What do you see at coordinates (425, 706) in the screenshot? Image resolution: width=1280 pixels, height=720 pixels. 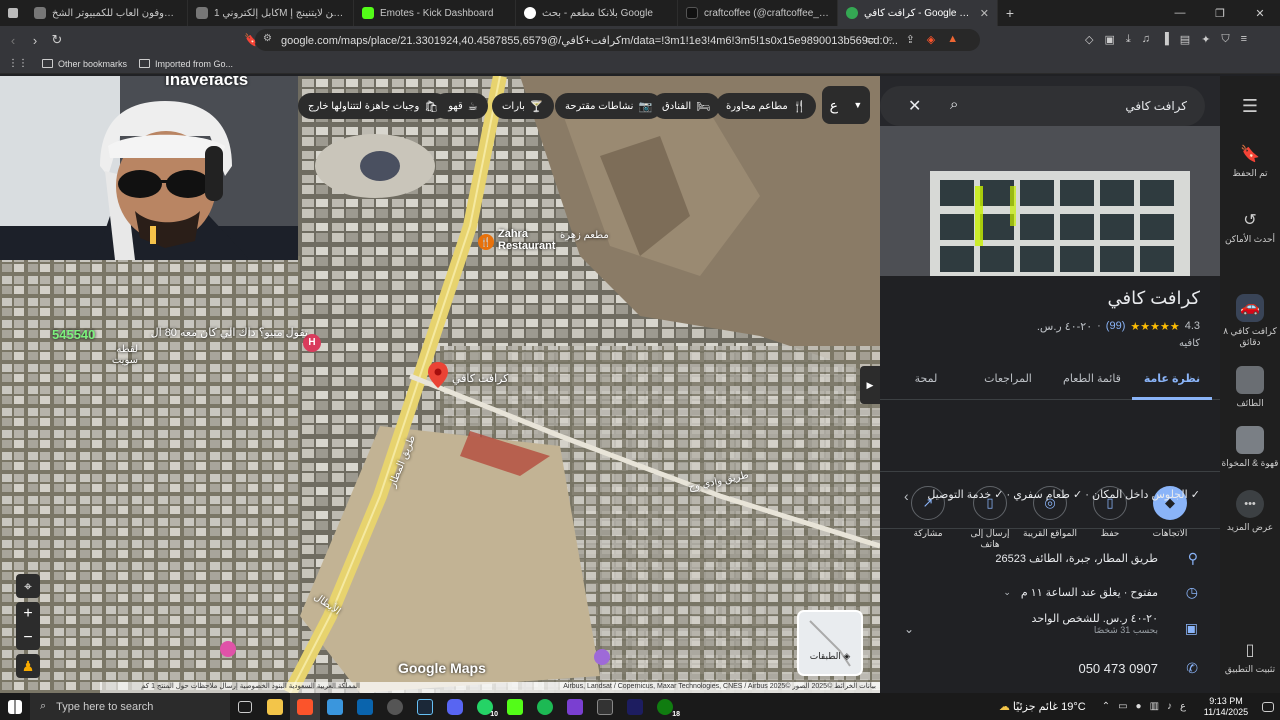 I see `steam-icon` at bounding box center [425, 706].